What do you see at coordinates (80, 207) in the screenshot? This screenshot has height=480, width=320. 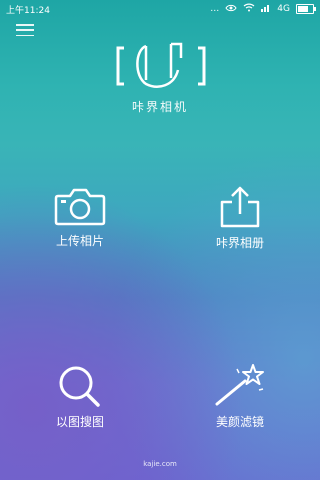 I see `camera-icon` at bounding box center [80, 207].